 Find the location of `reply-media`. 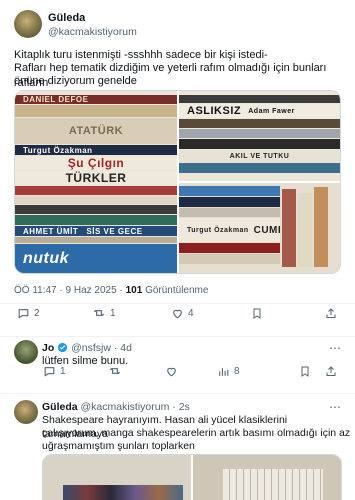

reply-media is located at coordinates (192, 477).